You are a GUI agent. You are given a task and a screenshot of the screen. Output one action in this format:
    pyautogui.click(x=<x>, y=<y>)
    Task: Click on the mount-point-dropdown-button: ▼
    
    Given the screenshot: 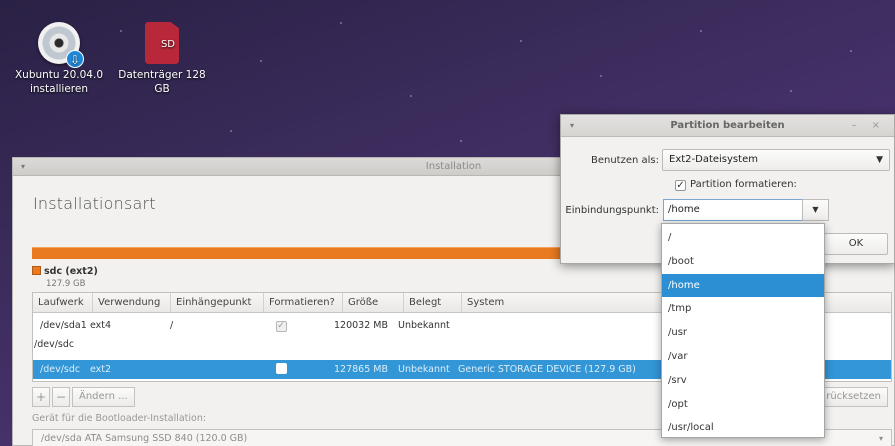 What is the action you would take?
    pyautogui.click(x=815, y=210)
    